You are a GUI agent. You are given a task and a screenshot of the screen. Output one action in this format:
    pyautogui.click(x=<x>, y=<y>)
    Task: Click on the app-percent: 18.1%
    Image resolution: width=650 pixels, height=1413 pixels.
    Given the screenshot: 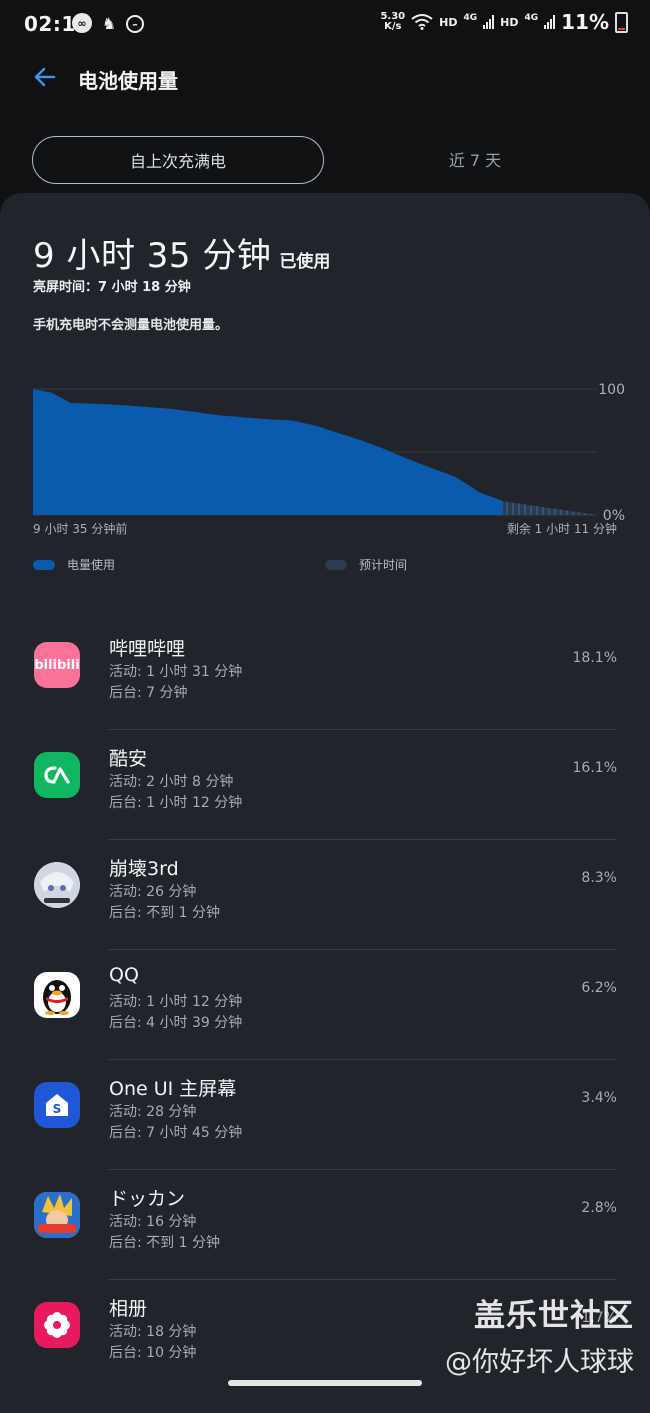 What is the action you would take?
    pyautogui.click(x=594, y=658)
    